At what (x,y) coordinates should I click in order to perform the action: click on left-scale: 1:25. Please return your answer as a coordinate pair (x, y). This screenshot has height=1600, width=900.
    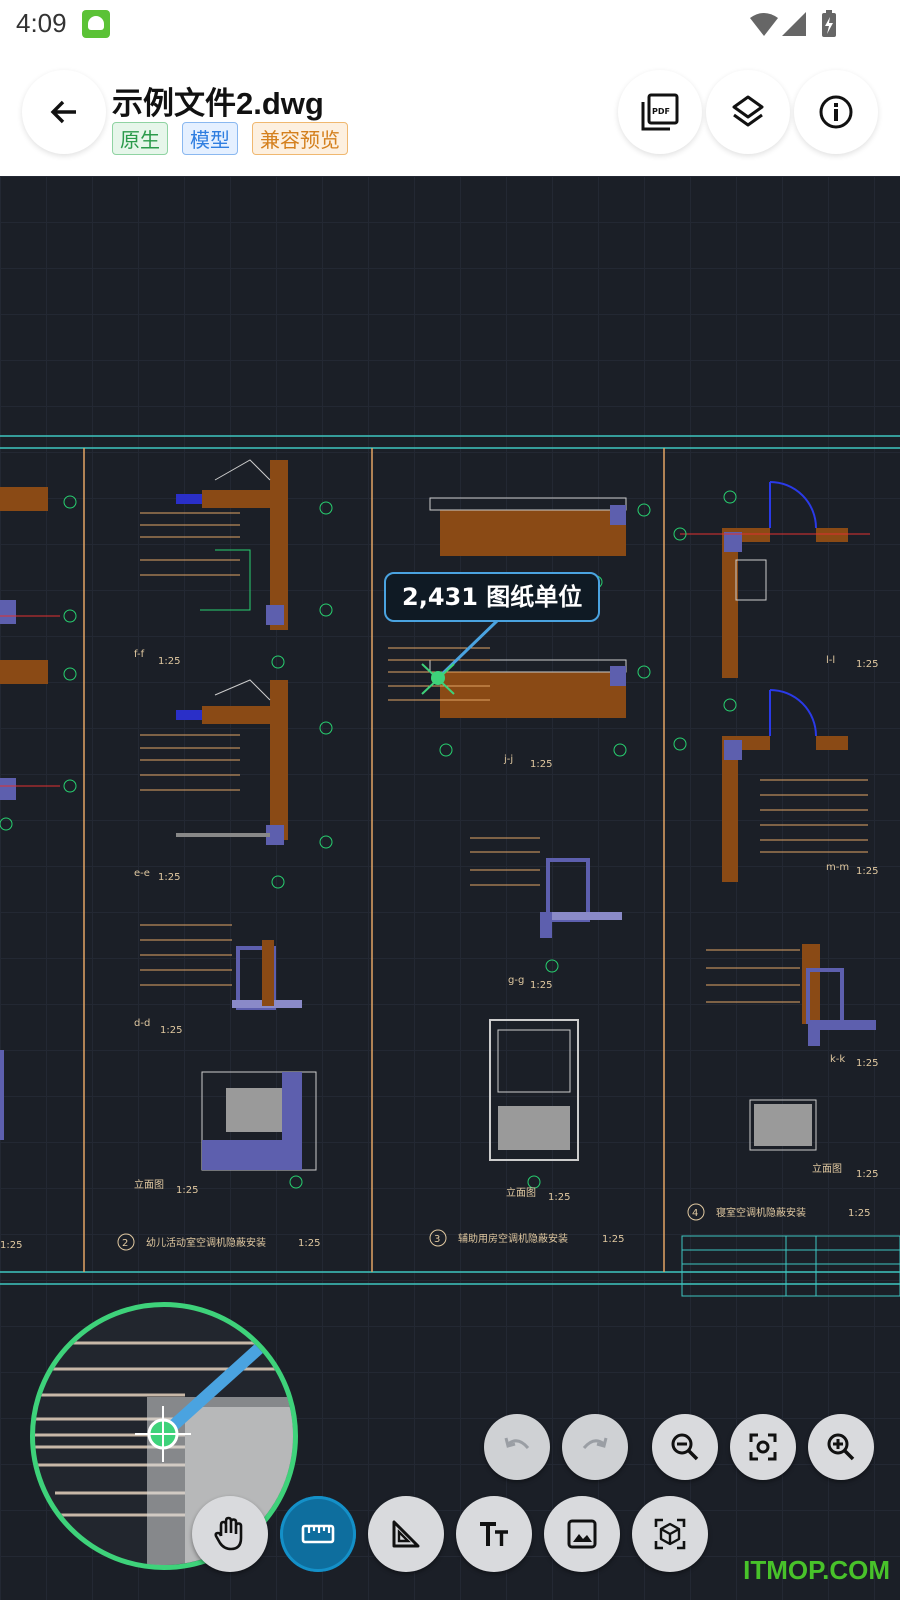
    Looking at the image, I should click on (11, 1245).